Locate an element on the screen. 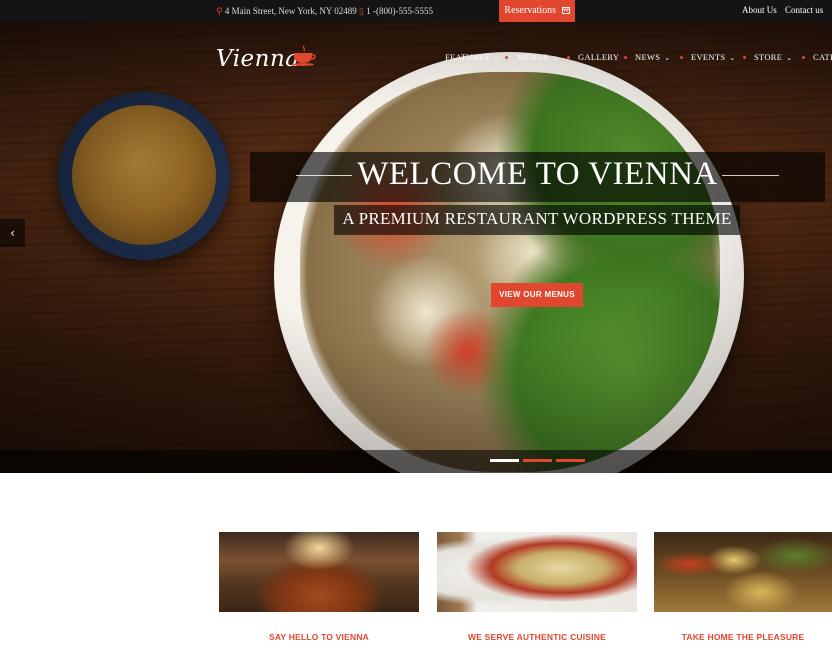 The image size is (832, 655). nav-item-label: NEWS is located at coordinates (648, 57).